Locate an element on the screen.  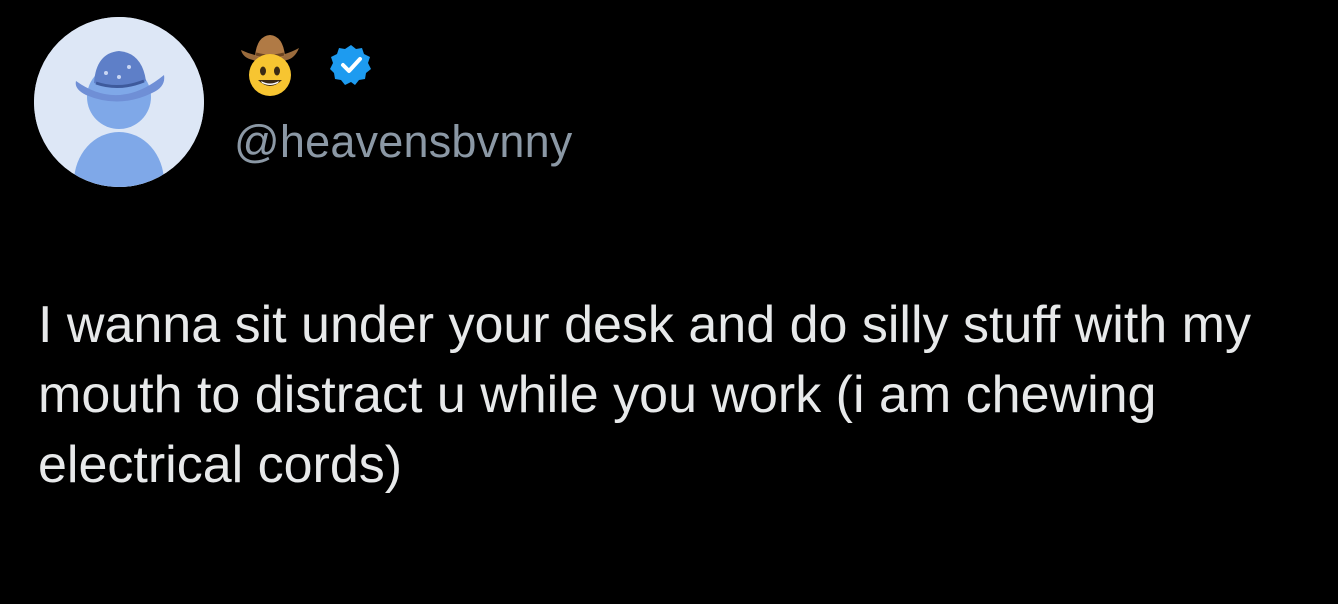
avatar-cowboy-figure-icon is located at coordinates (119, 102).